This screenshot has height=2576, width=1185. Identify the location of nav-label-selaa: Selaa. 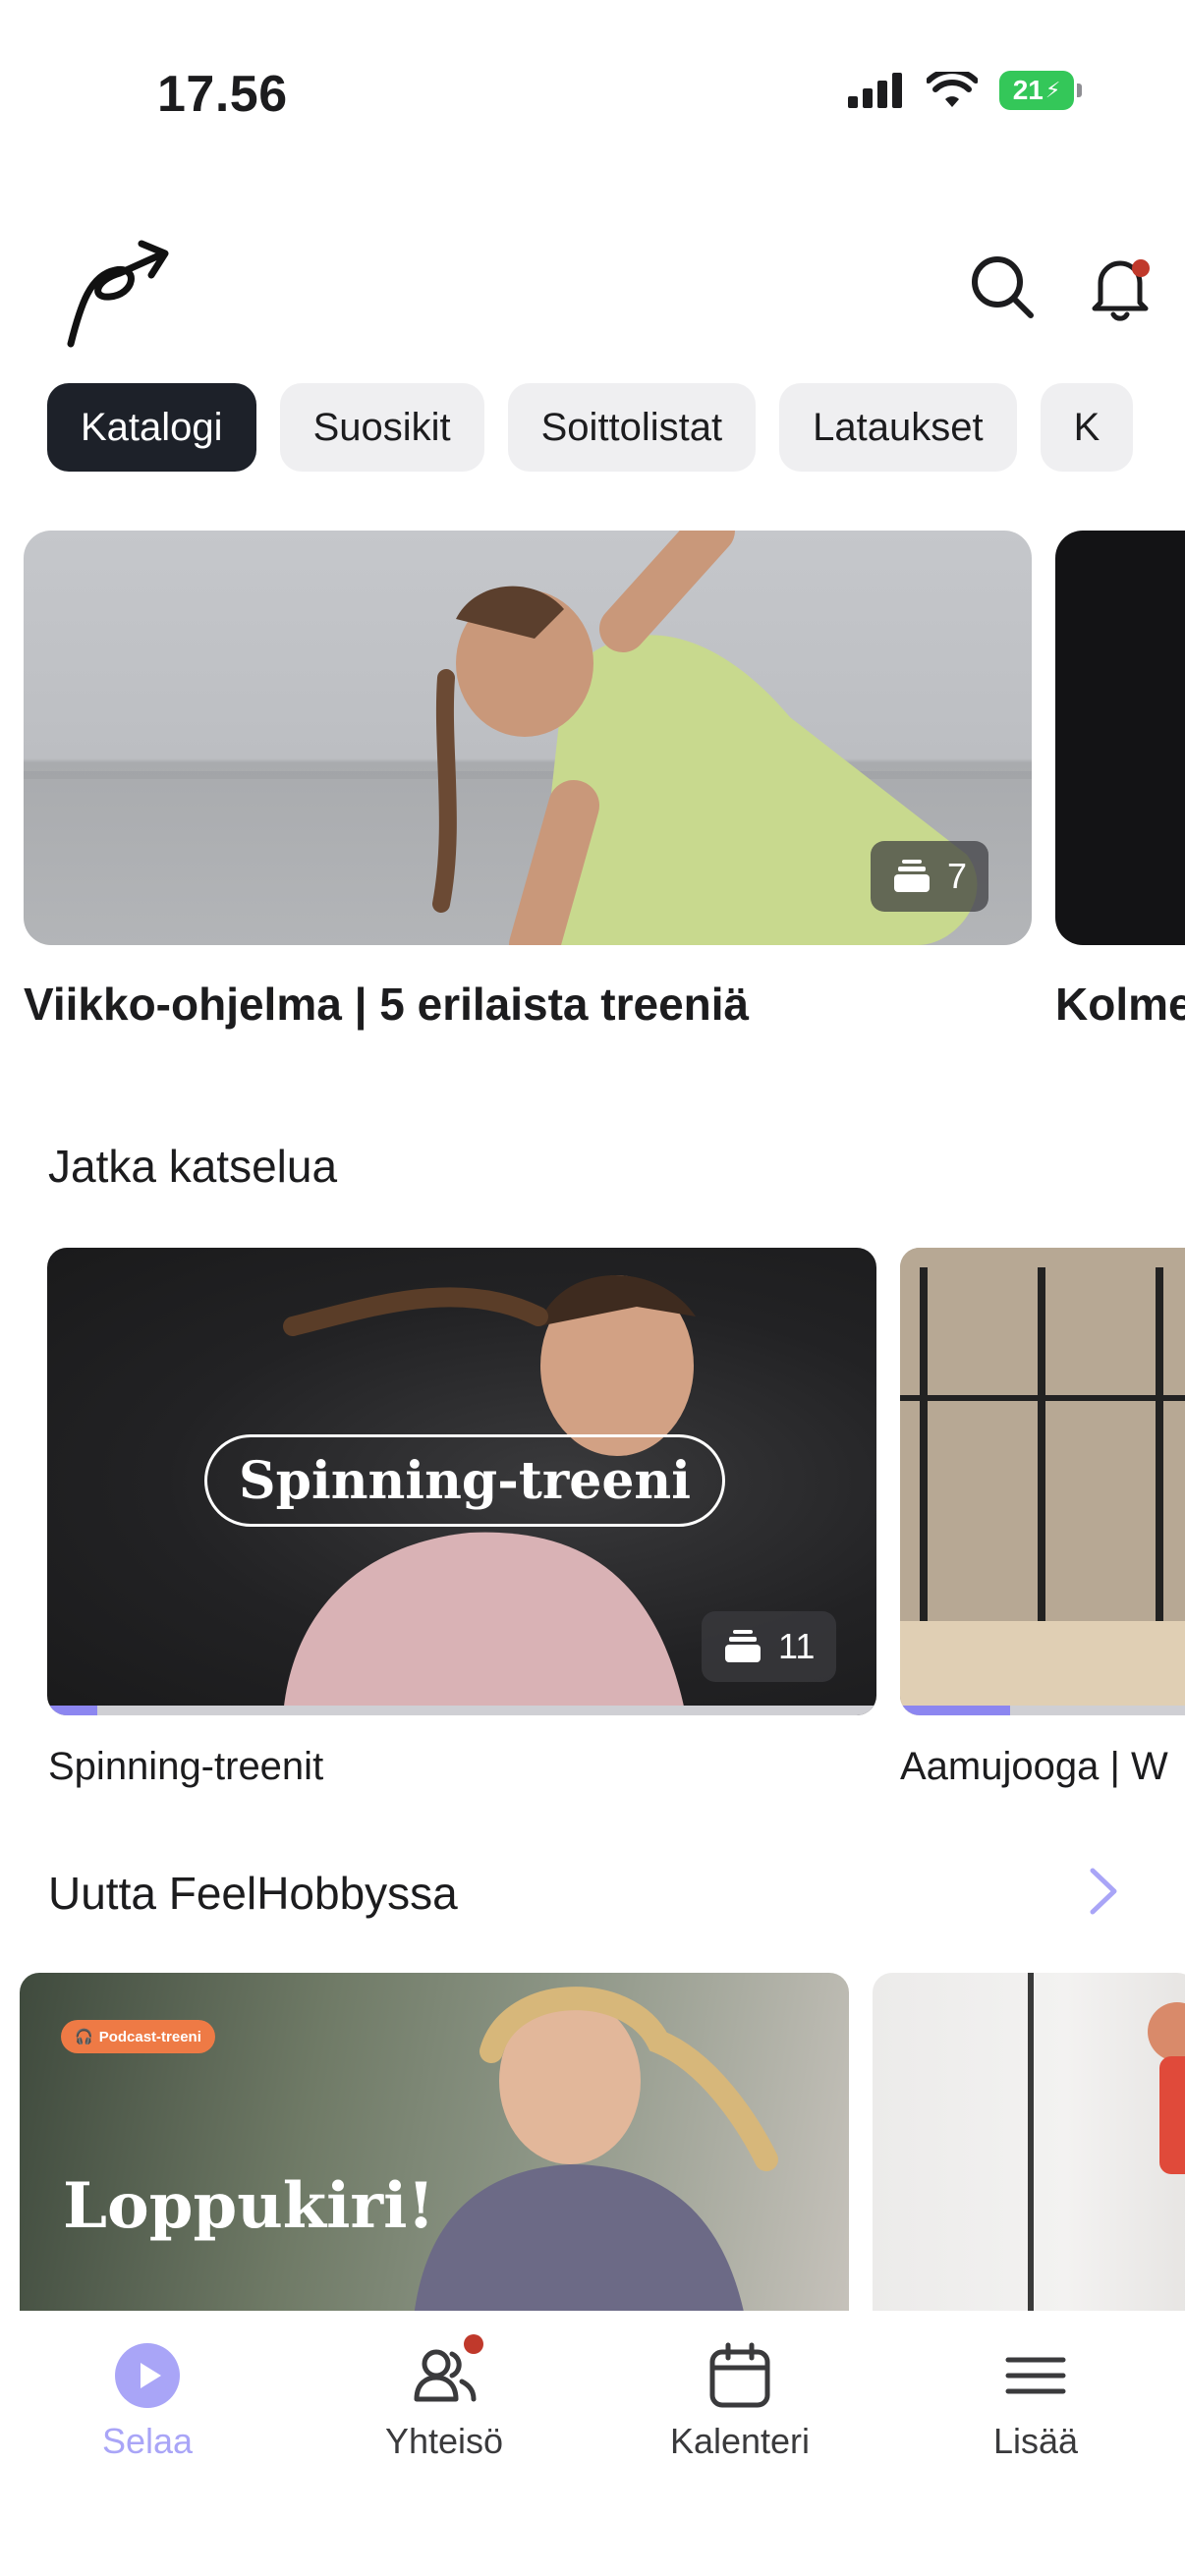
(148, 2441).